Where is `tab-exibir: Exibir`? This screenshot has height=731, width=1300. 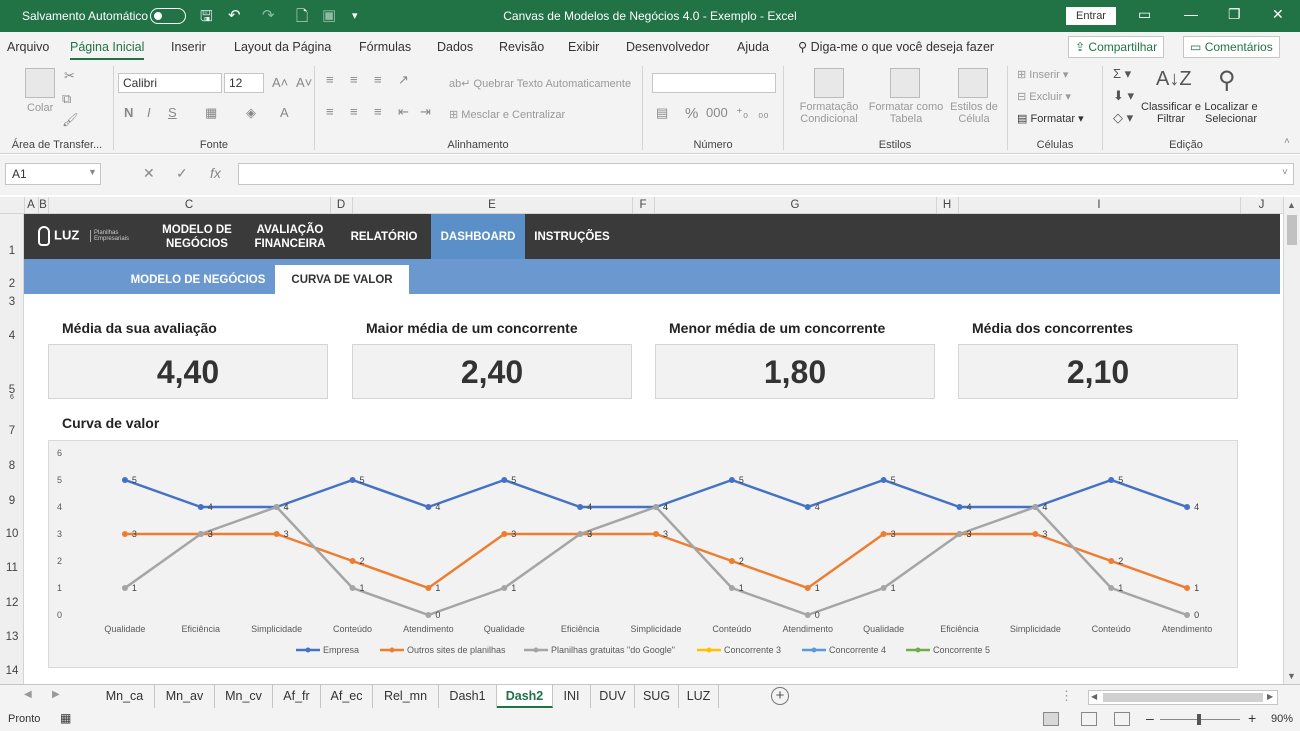
tab-exibir: Exibir is located at coordinates (583, 47).